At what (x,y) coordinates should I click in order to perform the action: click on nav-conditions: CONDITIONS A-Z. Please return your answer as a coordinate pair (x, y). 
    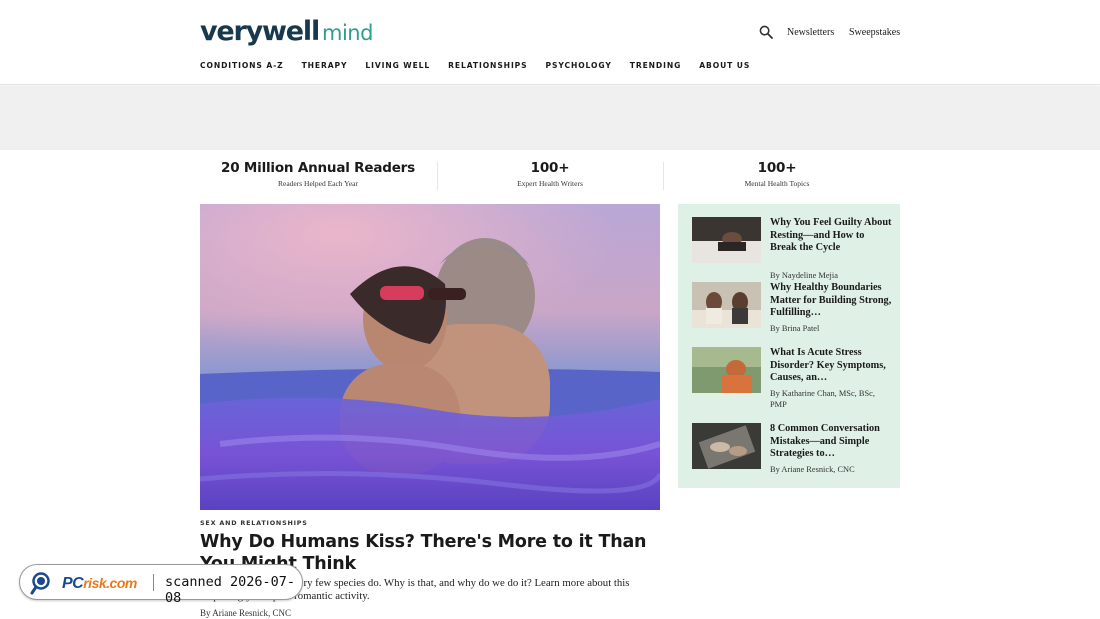
    Looking at the image, I should click on (242, 65).